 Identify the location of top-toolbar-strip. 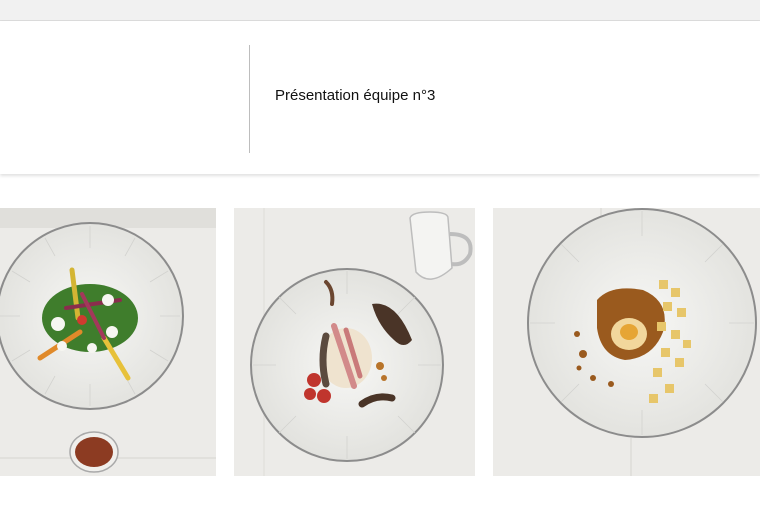
(380, 10).